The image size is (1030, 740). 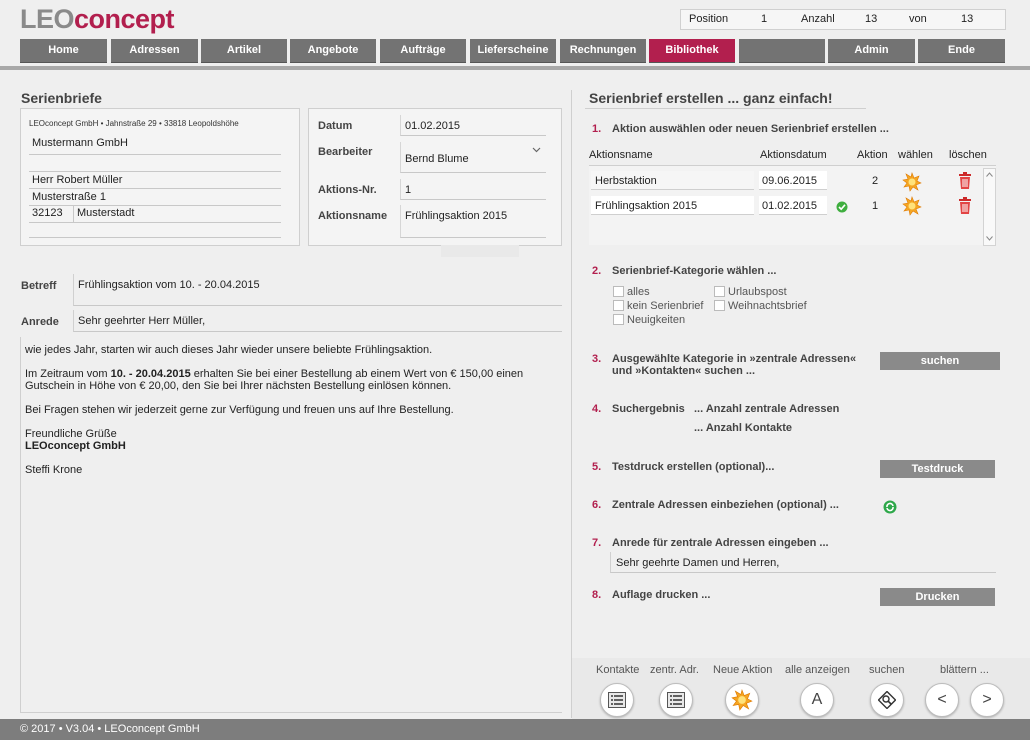 What do you see at coordinates (515, 729) in the screenshot?
I see `footer: © 2017 • V3.04 • LEOconcept GmbH` at bounding box center [515, 729].